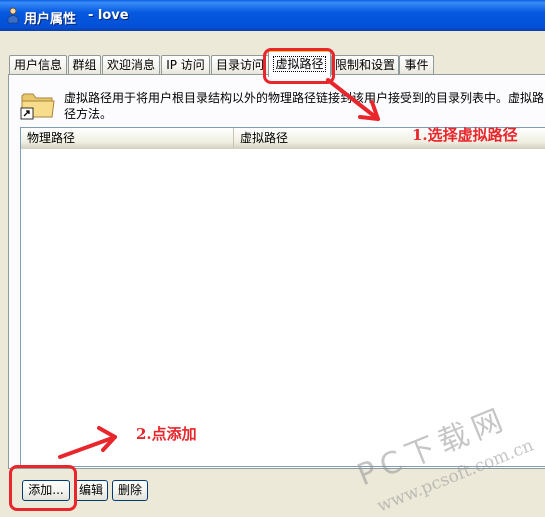  What do you see at coordinates (166, 434) in the screenshot?
I see `annotation-step2: 2.点添加` at bounding box center [166, 434].